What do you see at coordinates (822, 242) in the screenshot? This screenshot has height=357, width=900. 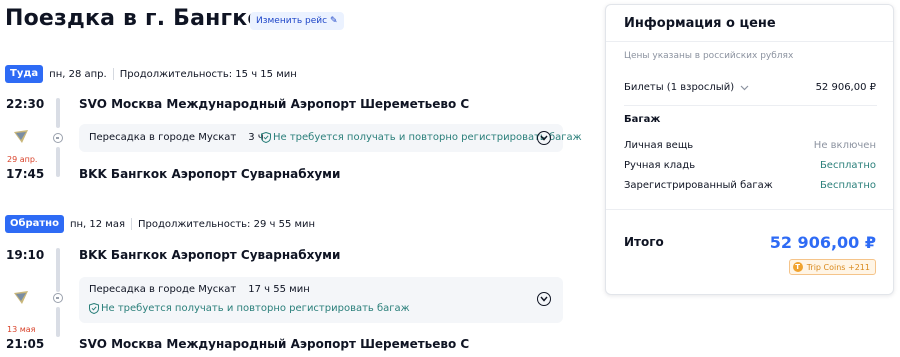 I see `total-price: 52 906,00 ₽` at bounding box center [822, 242].